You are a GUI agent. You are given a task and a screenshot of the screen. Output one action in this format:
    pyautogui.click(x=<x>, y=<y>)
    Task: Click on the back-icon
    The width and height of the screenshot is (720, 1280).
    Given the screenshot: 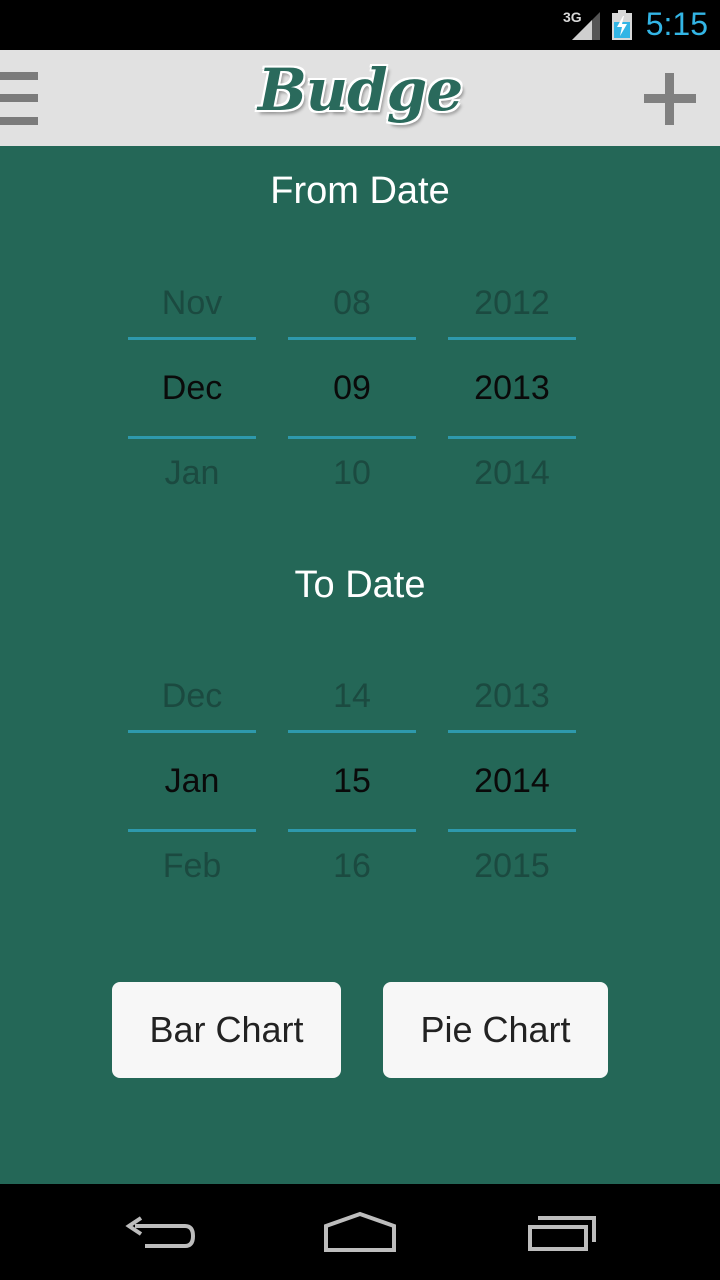 What is the action you would take?
    pyautogui.click(x=160, y=1233)
    